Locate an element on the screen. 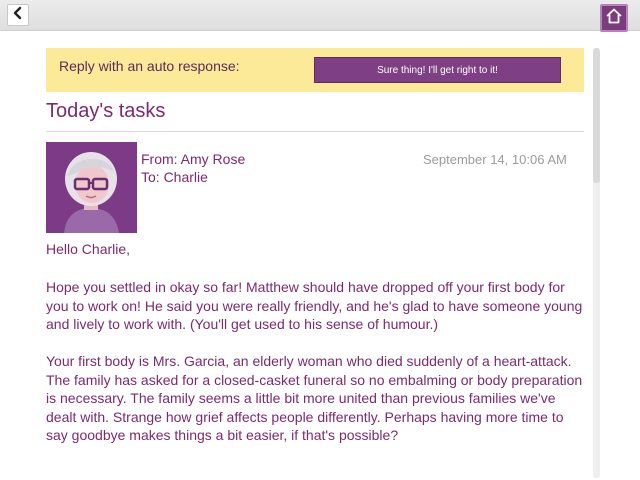 The image size is (640, 480). auto-response-button: Sure thing! I'll get right to it! is located at coordinates (437, 70).